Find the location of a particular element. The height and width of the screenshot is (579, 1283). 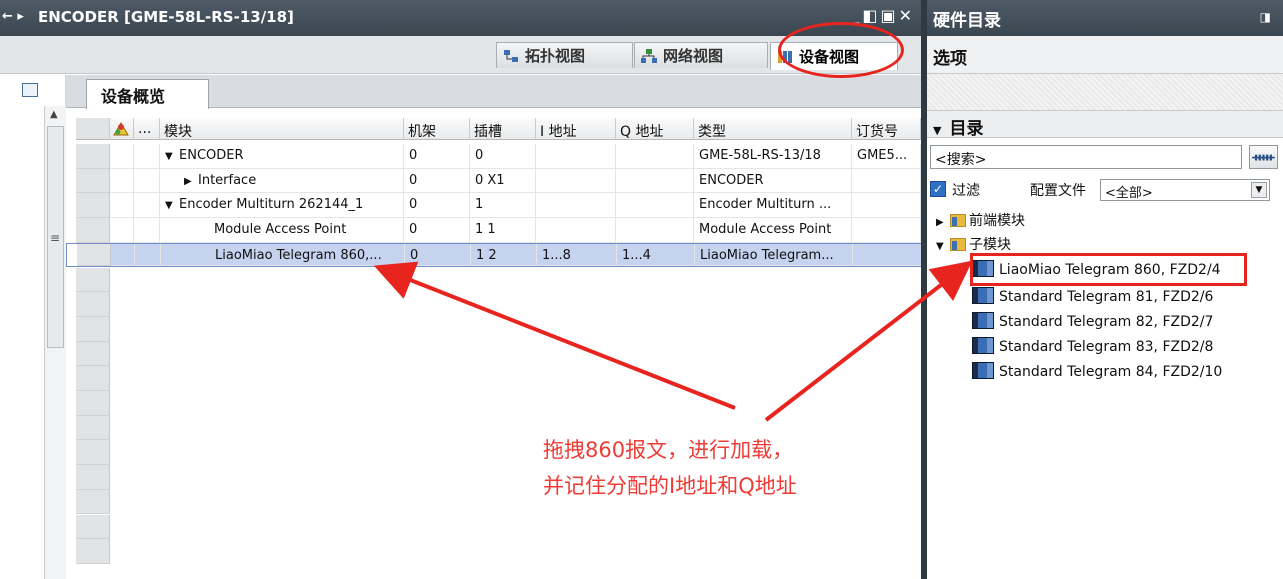

annotation-note: 拖拽860报文，进行加载， 并记住分配的I地址和Q地址 is located at coordinates (723, 468).